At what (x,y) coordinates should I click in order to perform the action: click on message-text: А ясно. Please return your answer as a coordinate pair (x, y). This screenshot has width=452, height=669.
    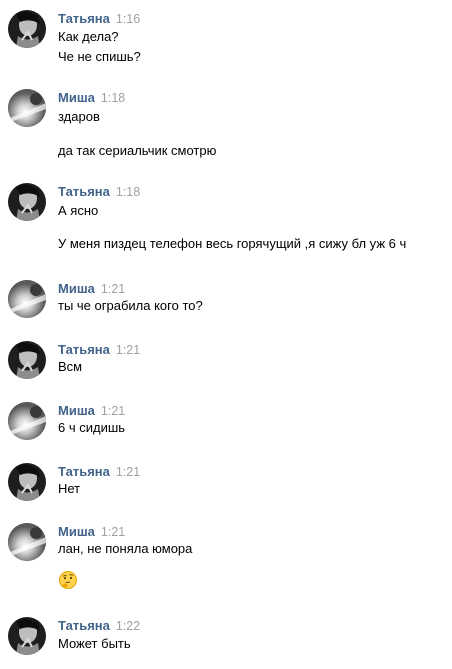
    Looking at the image, I should click on (78, 210).